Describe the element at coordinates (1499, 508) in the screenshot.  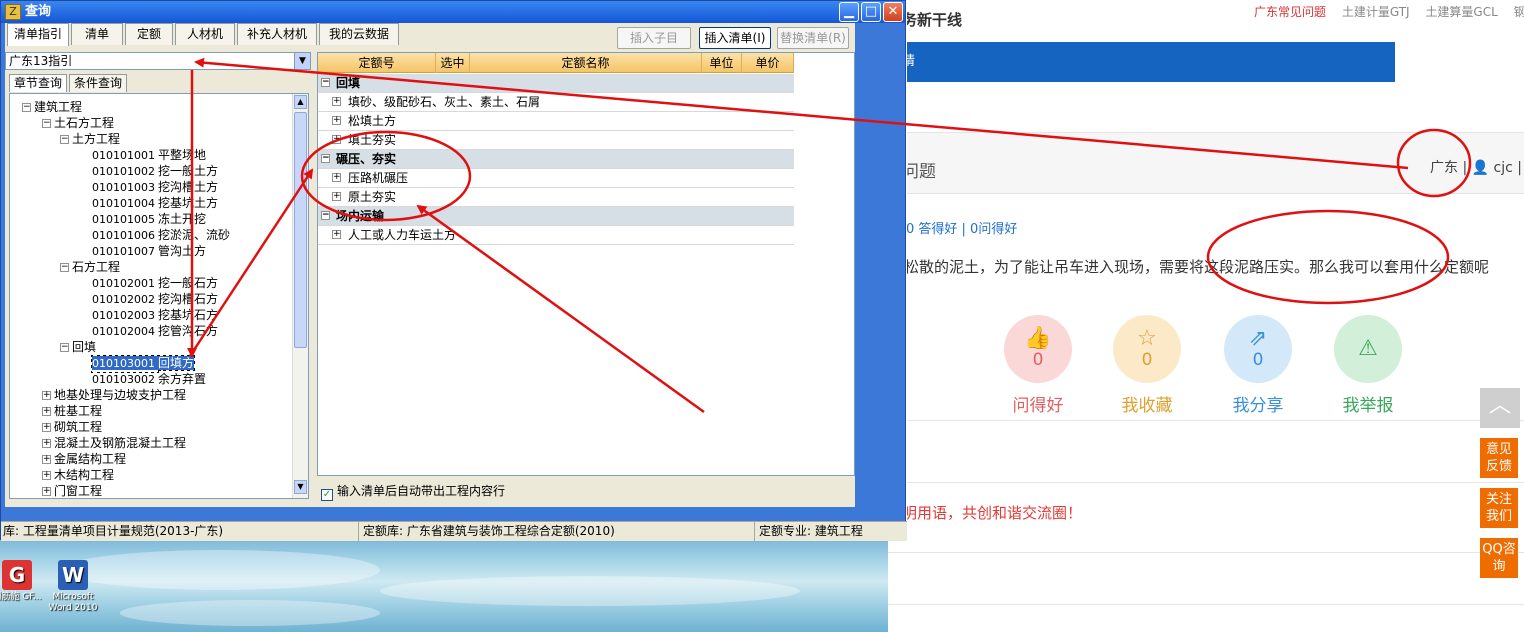
I see `follow-us-tab: 关注我们` at that location.